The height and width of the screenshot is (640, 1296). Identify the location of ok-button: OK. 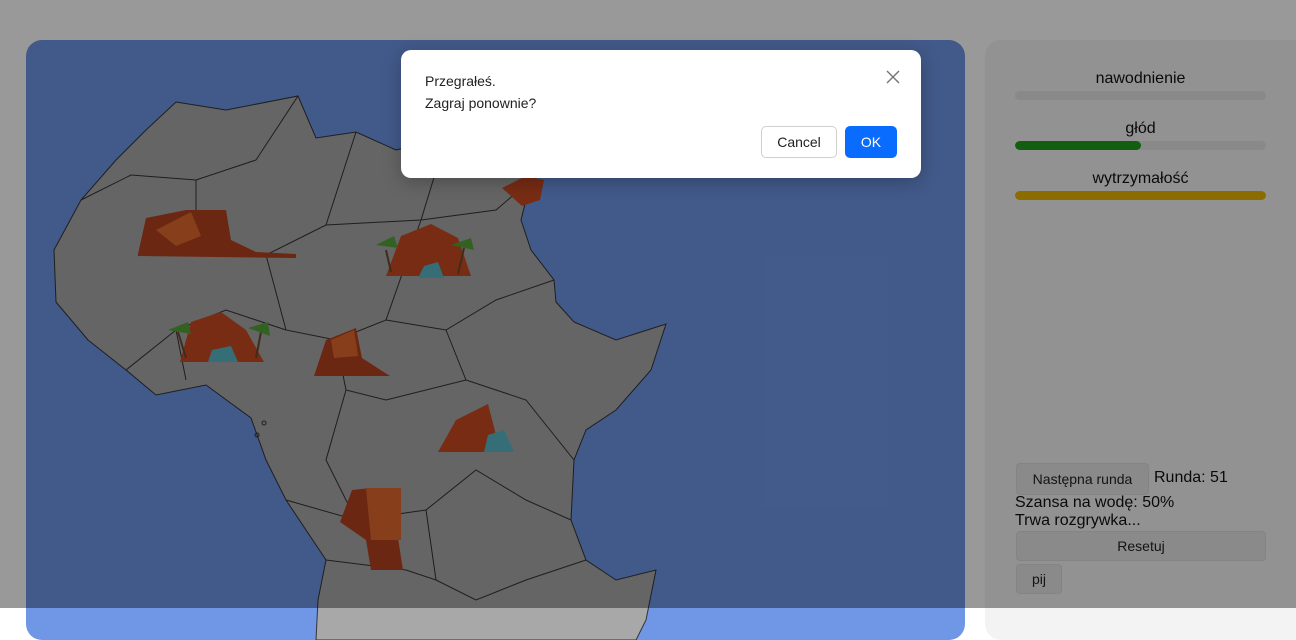
(871, 142).